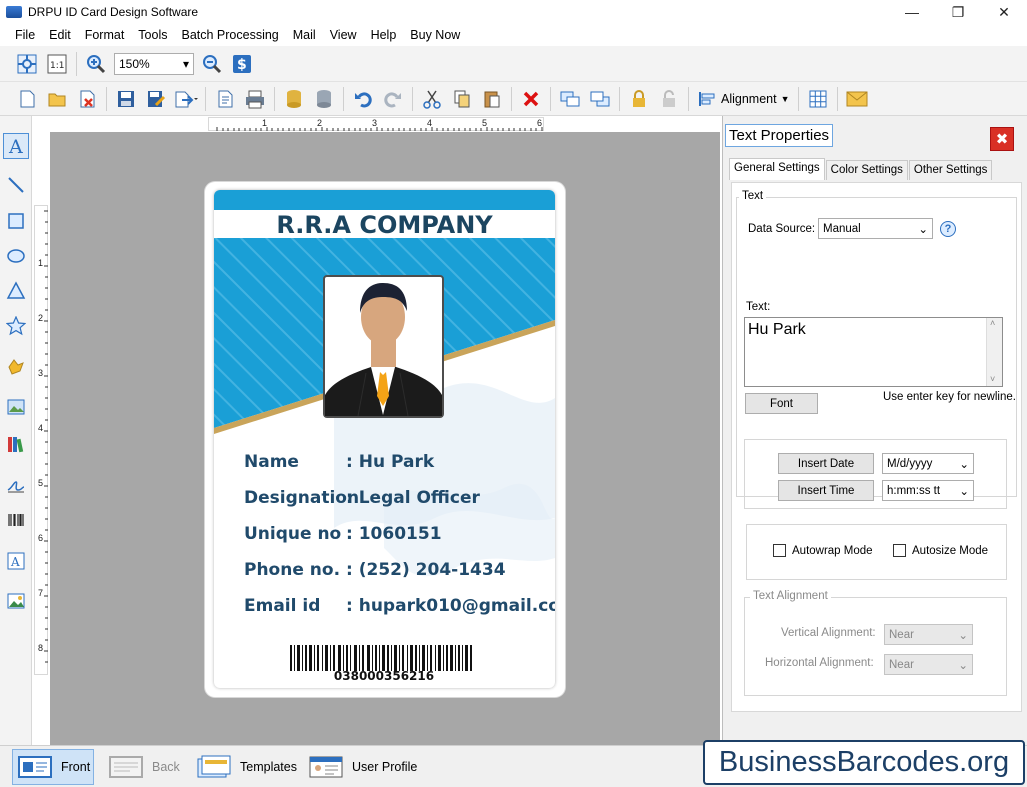 This screenshot has height=787, width=1027. What do you see at coordinates (928, 664) in the screenshot?
I see `horizontal-alignment-select: Near ⌄` at bounding box center [928, 664].